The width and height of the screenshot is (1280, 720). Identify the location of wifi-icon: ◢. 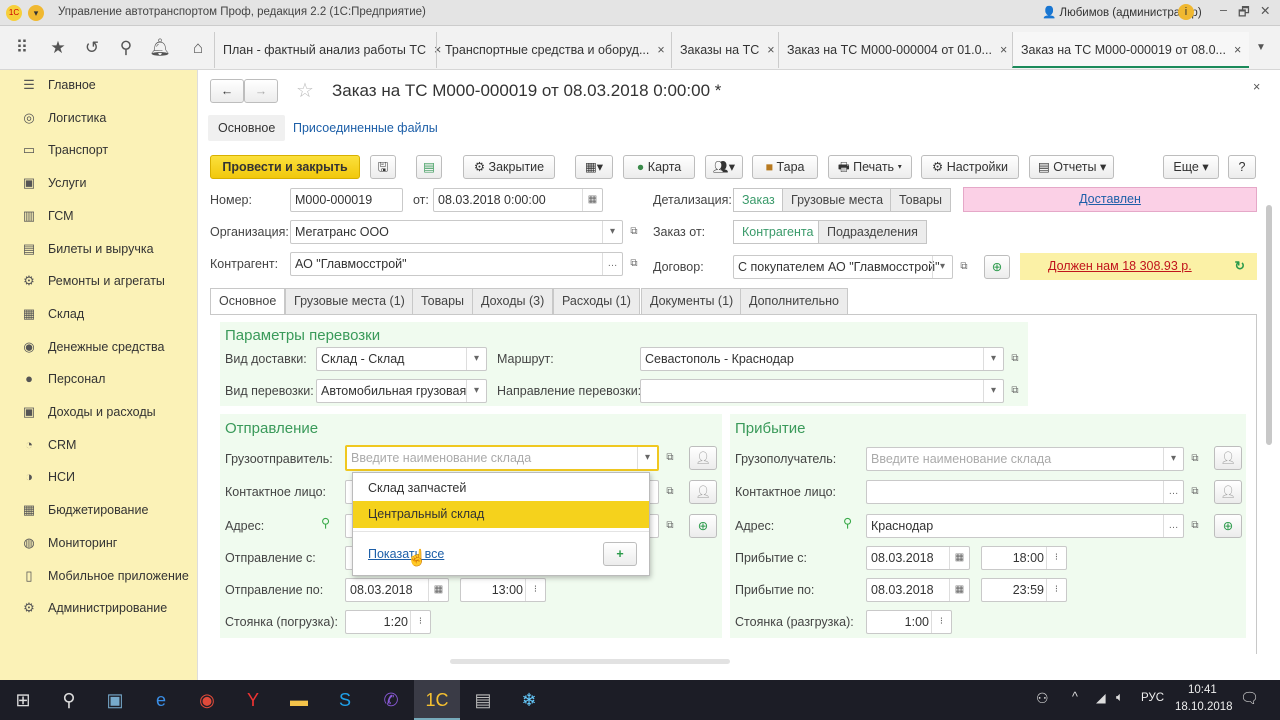
(1101, 697).